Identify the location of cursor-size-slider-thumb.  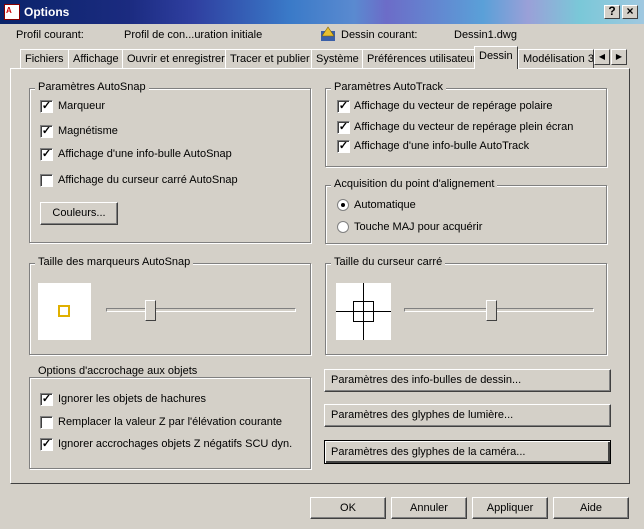
(492, 310).